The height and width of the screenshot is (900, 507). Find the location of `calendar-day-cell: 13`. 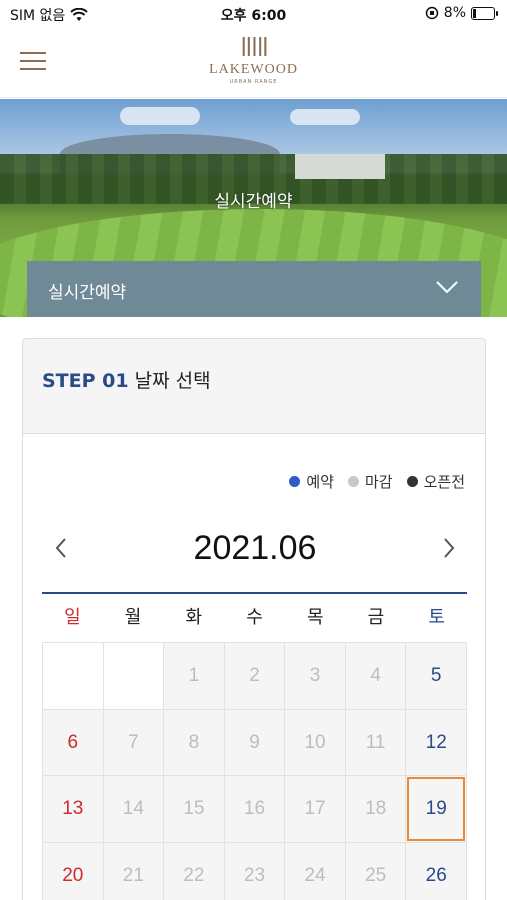

calendar-day-cell: 13 is located at coordinates (73, 809).